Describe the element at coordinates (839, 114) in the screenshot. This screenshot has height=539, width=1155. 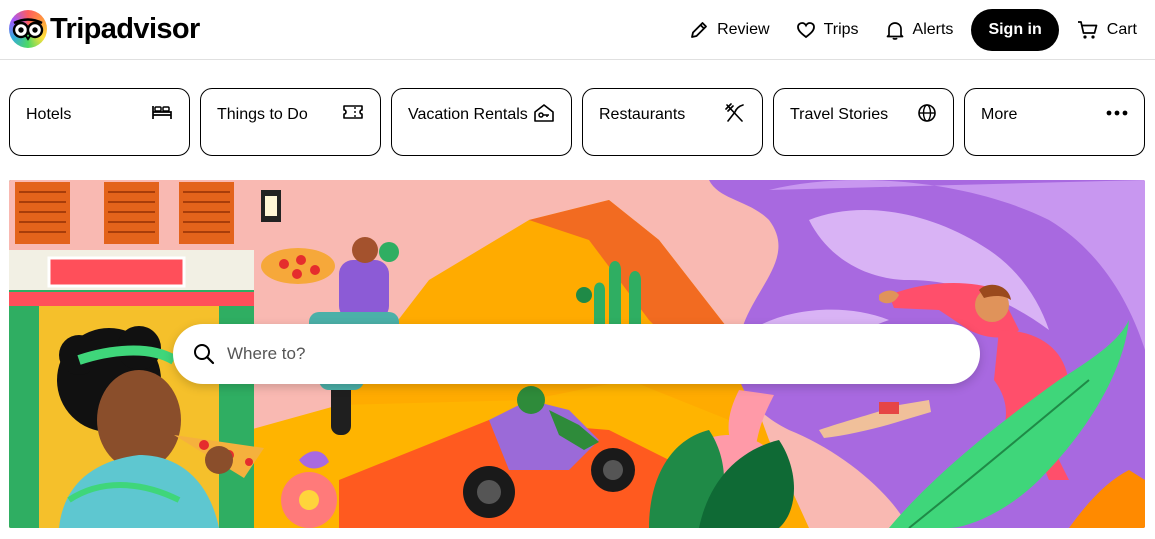
I see `category-label: Travel Stories` at that location.